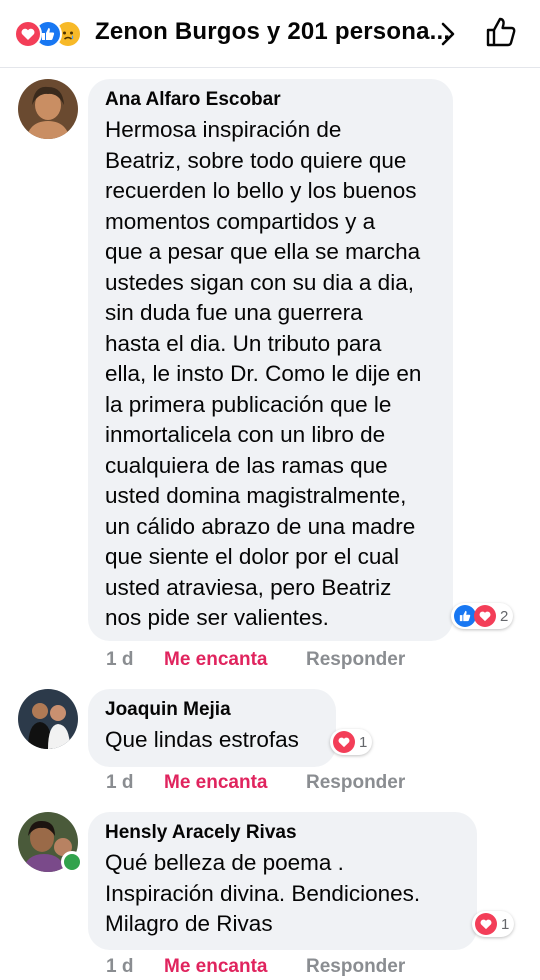  I want to click on comment-author: Joaquin Mejia, so click(212, 710).